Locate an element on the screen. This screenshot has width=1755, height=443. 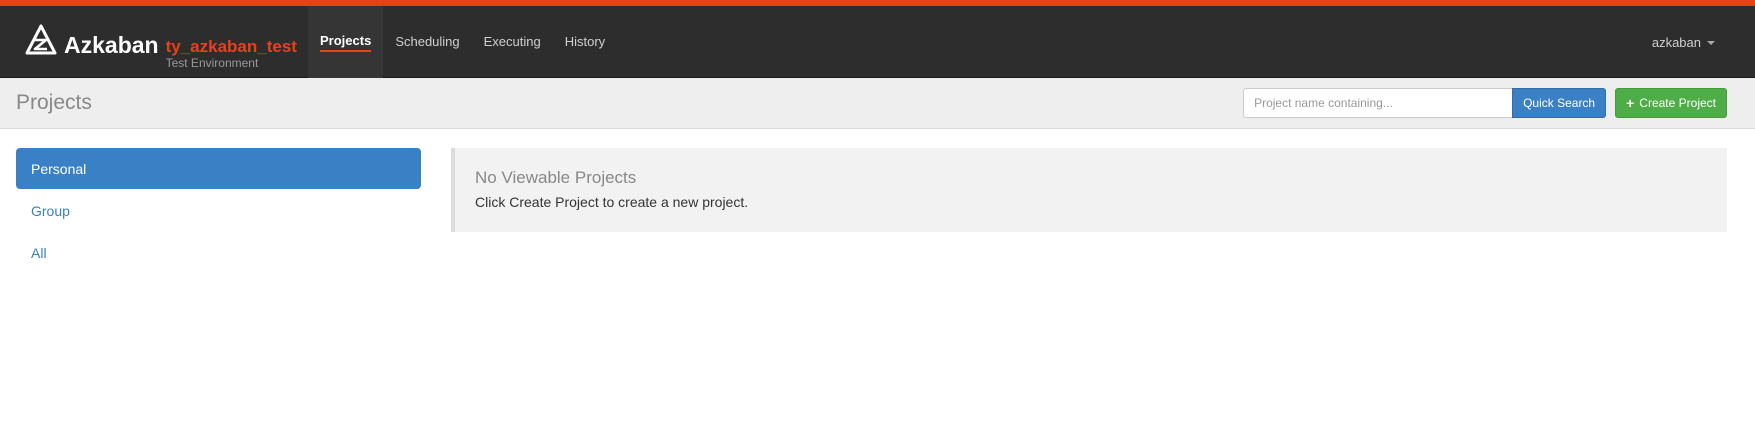
environment-info: ty_azkaban_test Test Environment is located at coordinates (231, 54).